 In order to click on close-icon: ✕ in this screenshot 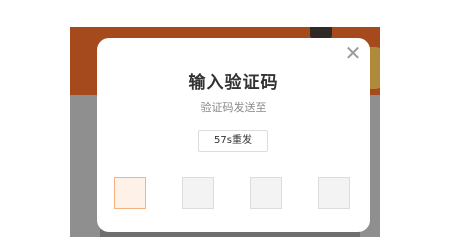, I will do `click(353, 53)`.